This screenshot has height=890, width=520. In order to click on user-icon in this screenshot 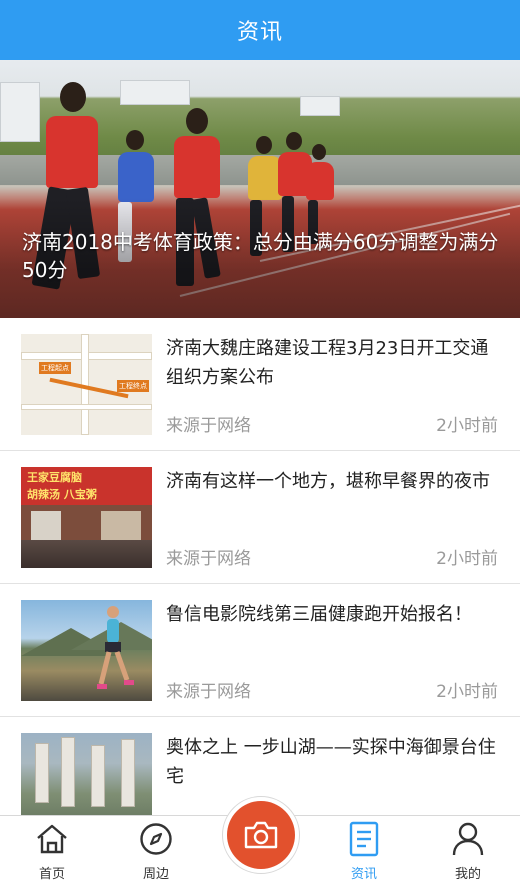, I will do `click(468, 839)`.